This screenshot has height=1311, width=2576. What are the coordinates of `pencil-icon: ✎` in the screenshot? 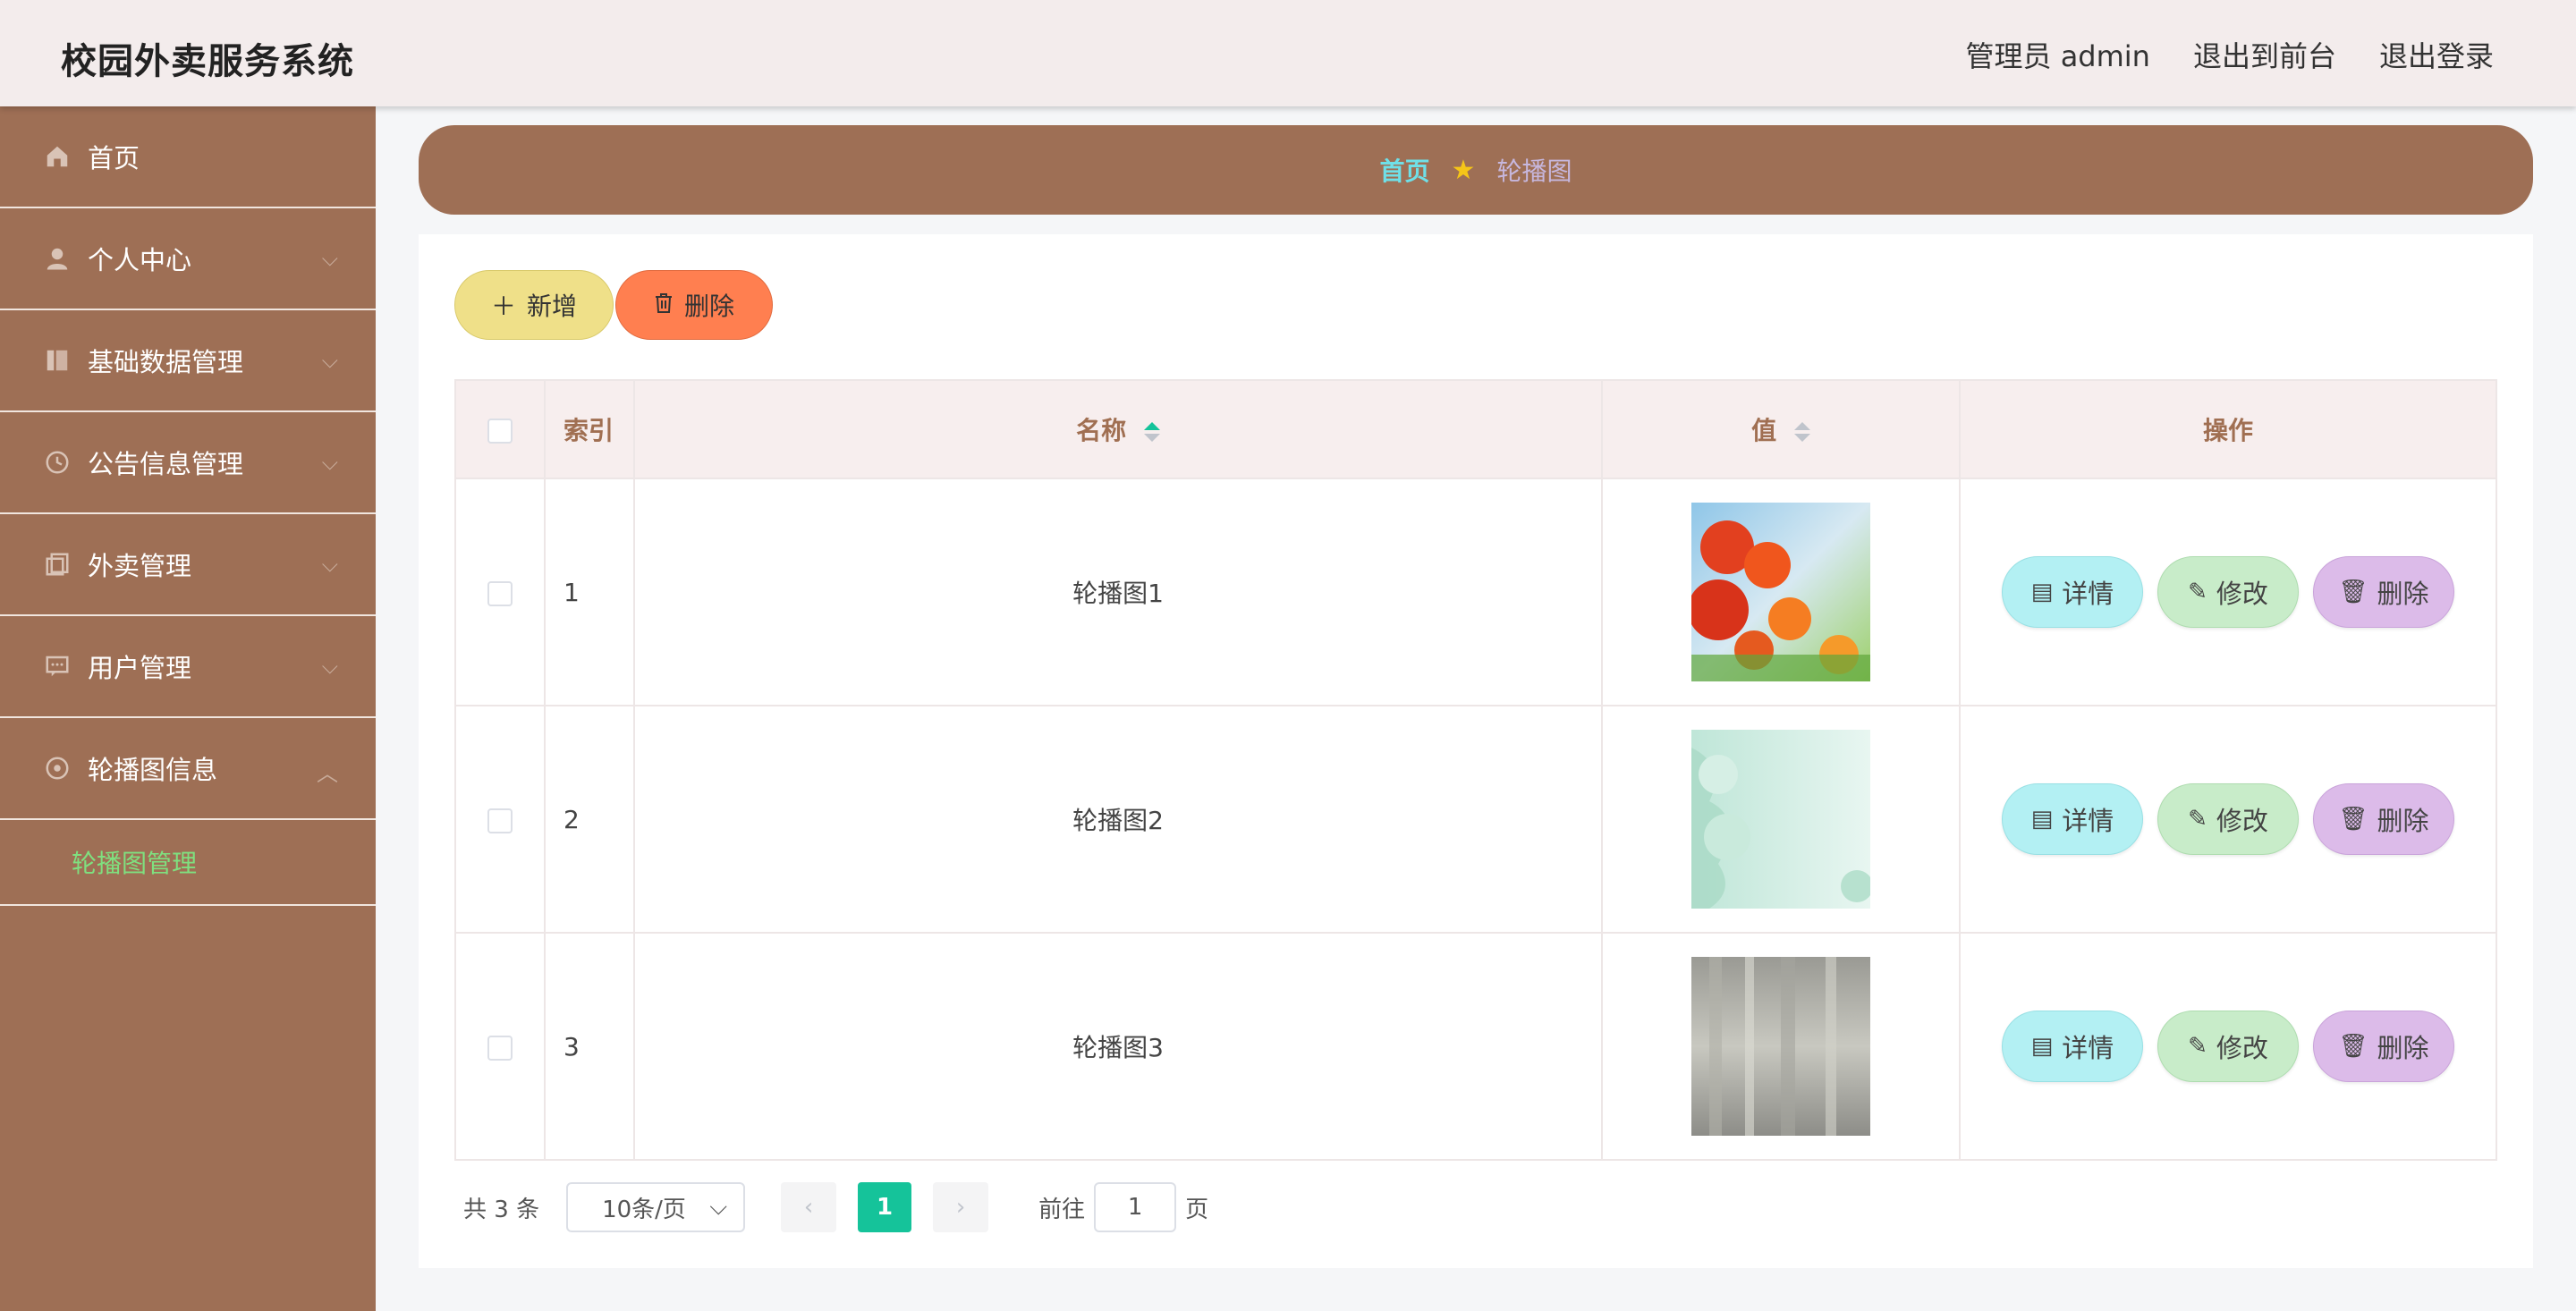 It's located at (2197, 1046).